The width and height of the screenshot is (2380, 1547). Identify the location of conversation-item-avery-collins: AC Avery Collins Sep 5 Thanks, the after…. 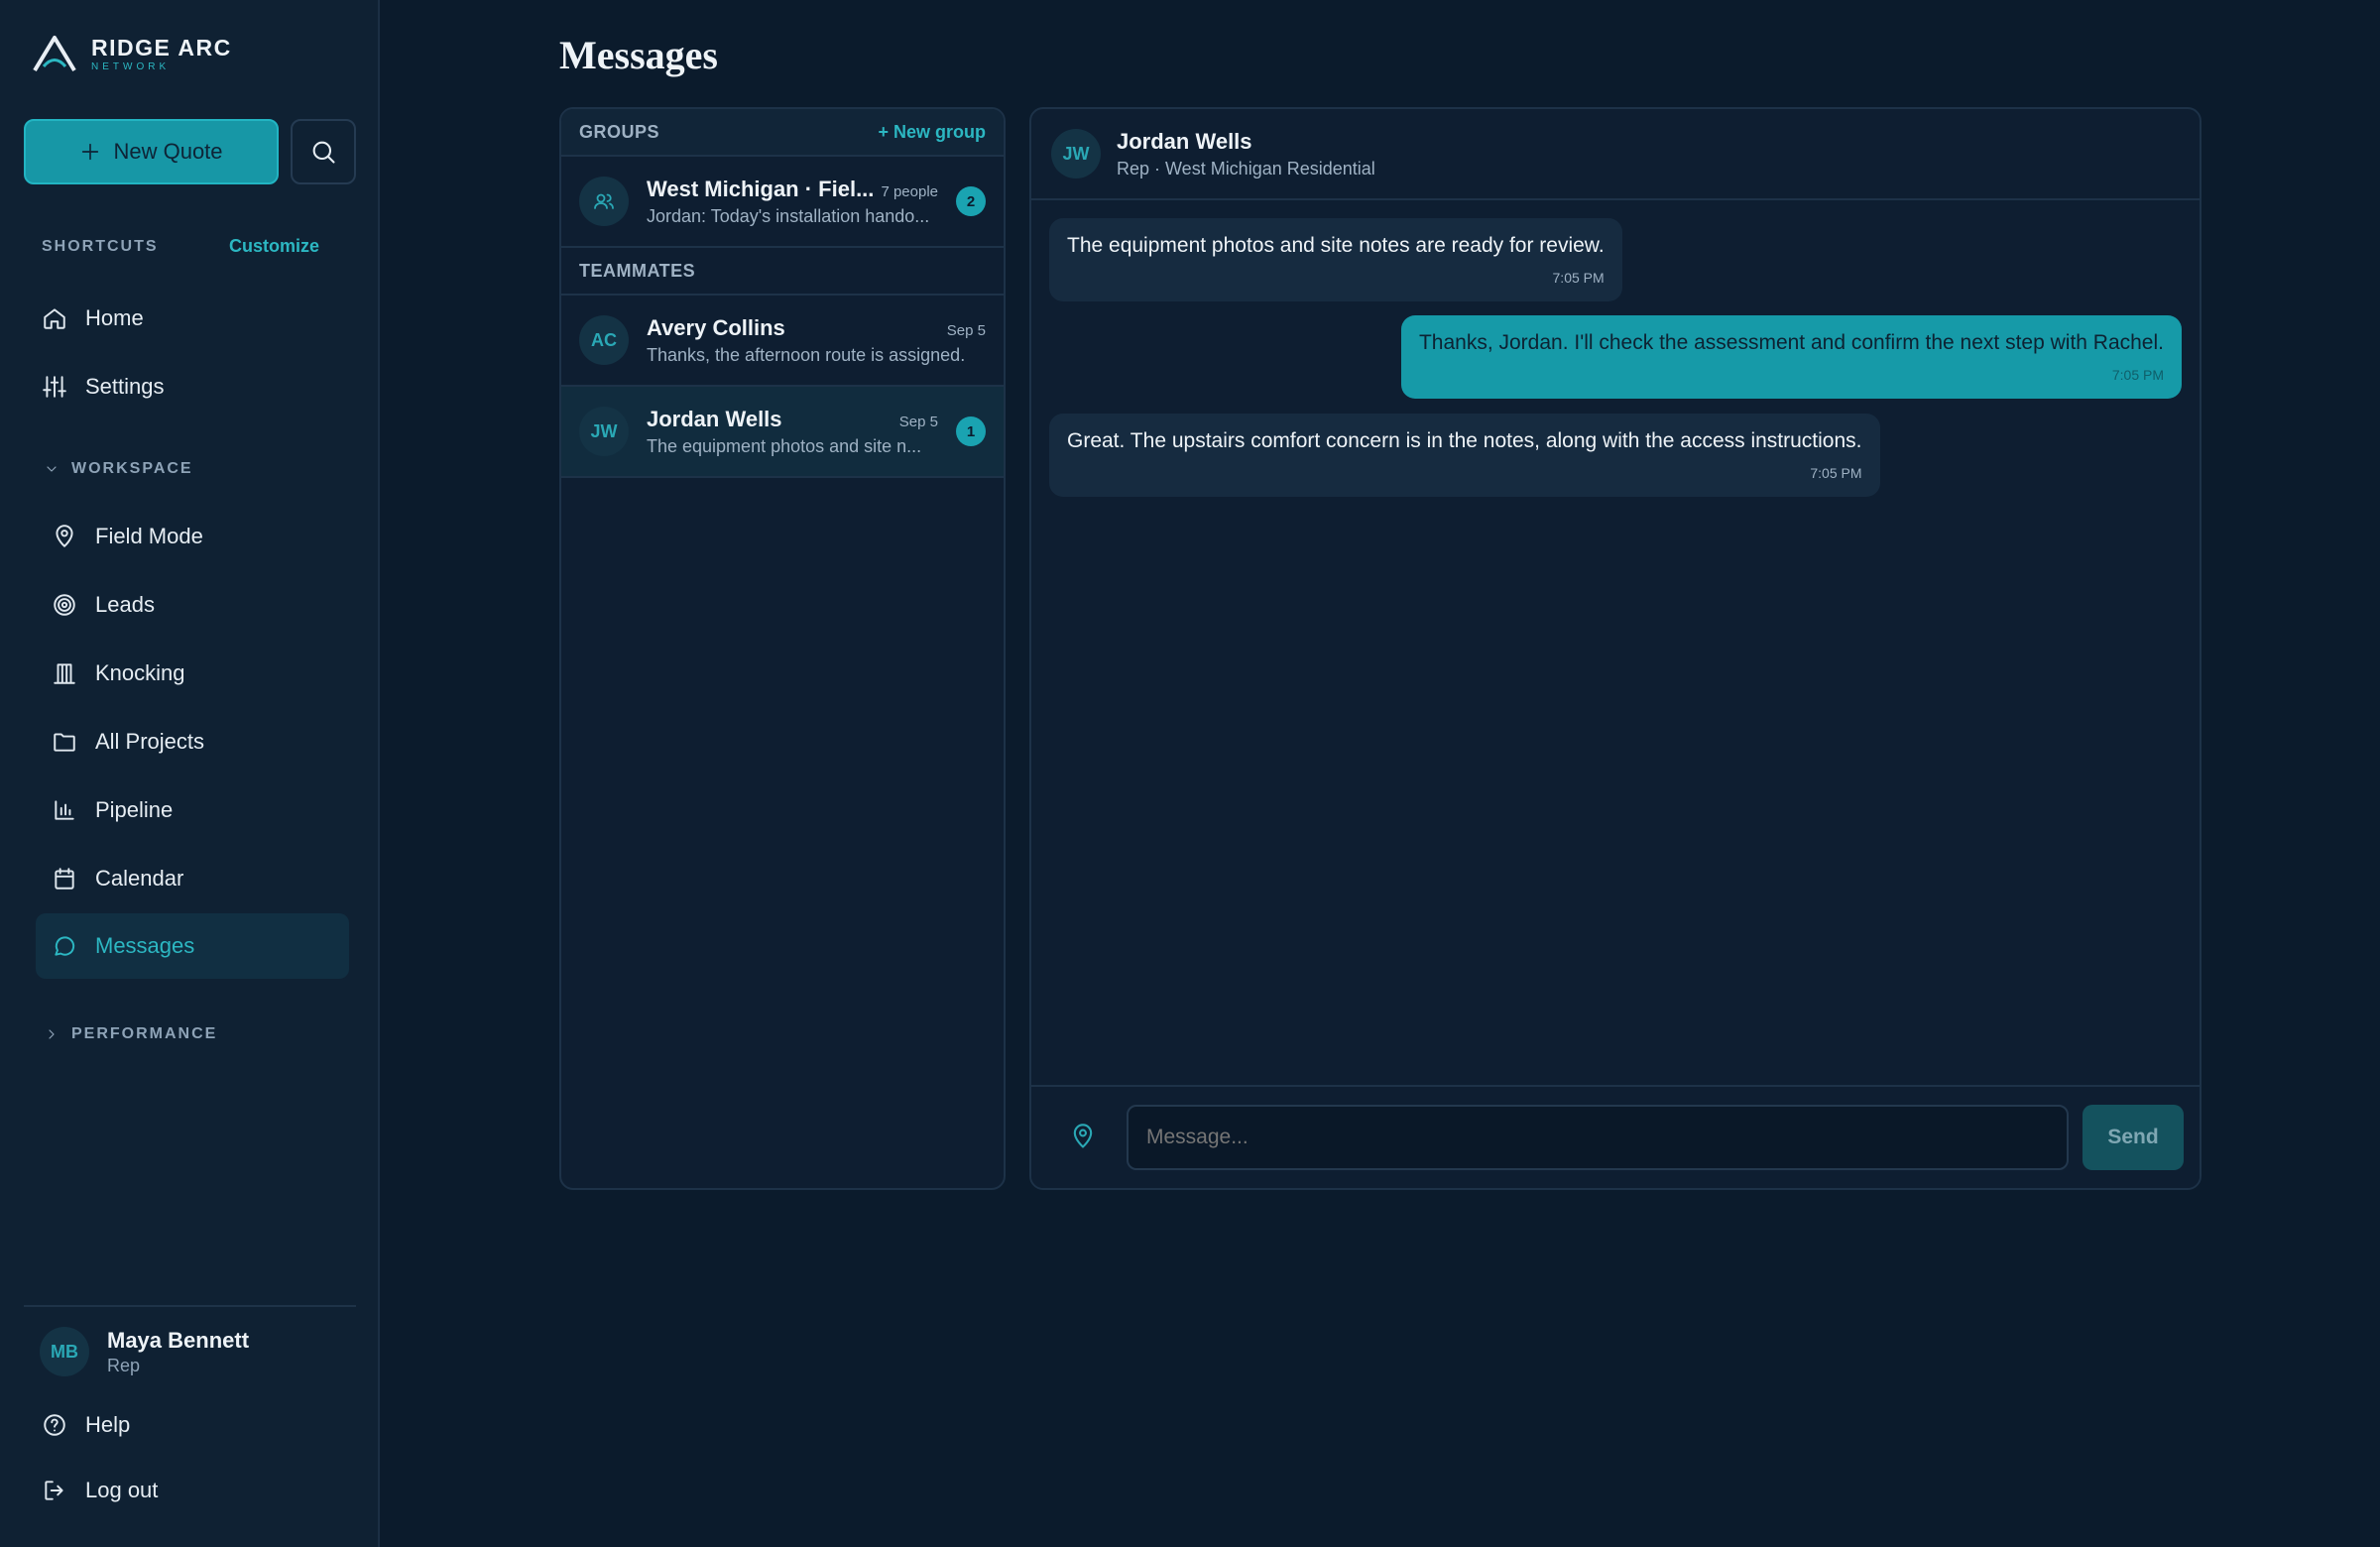
(782, 341).